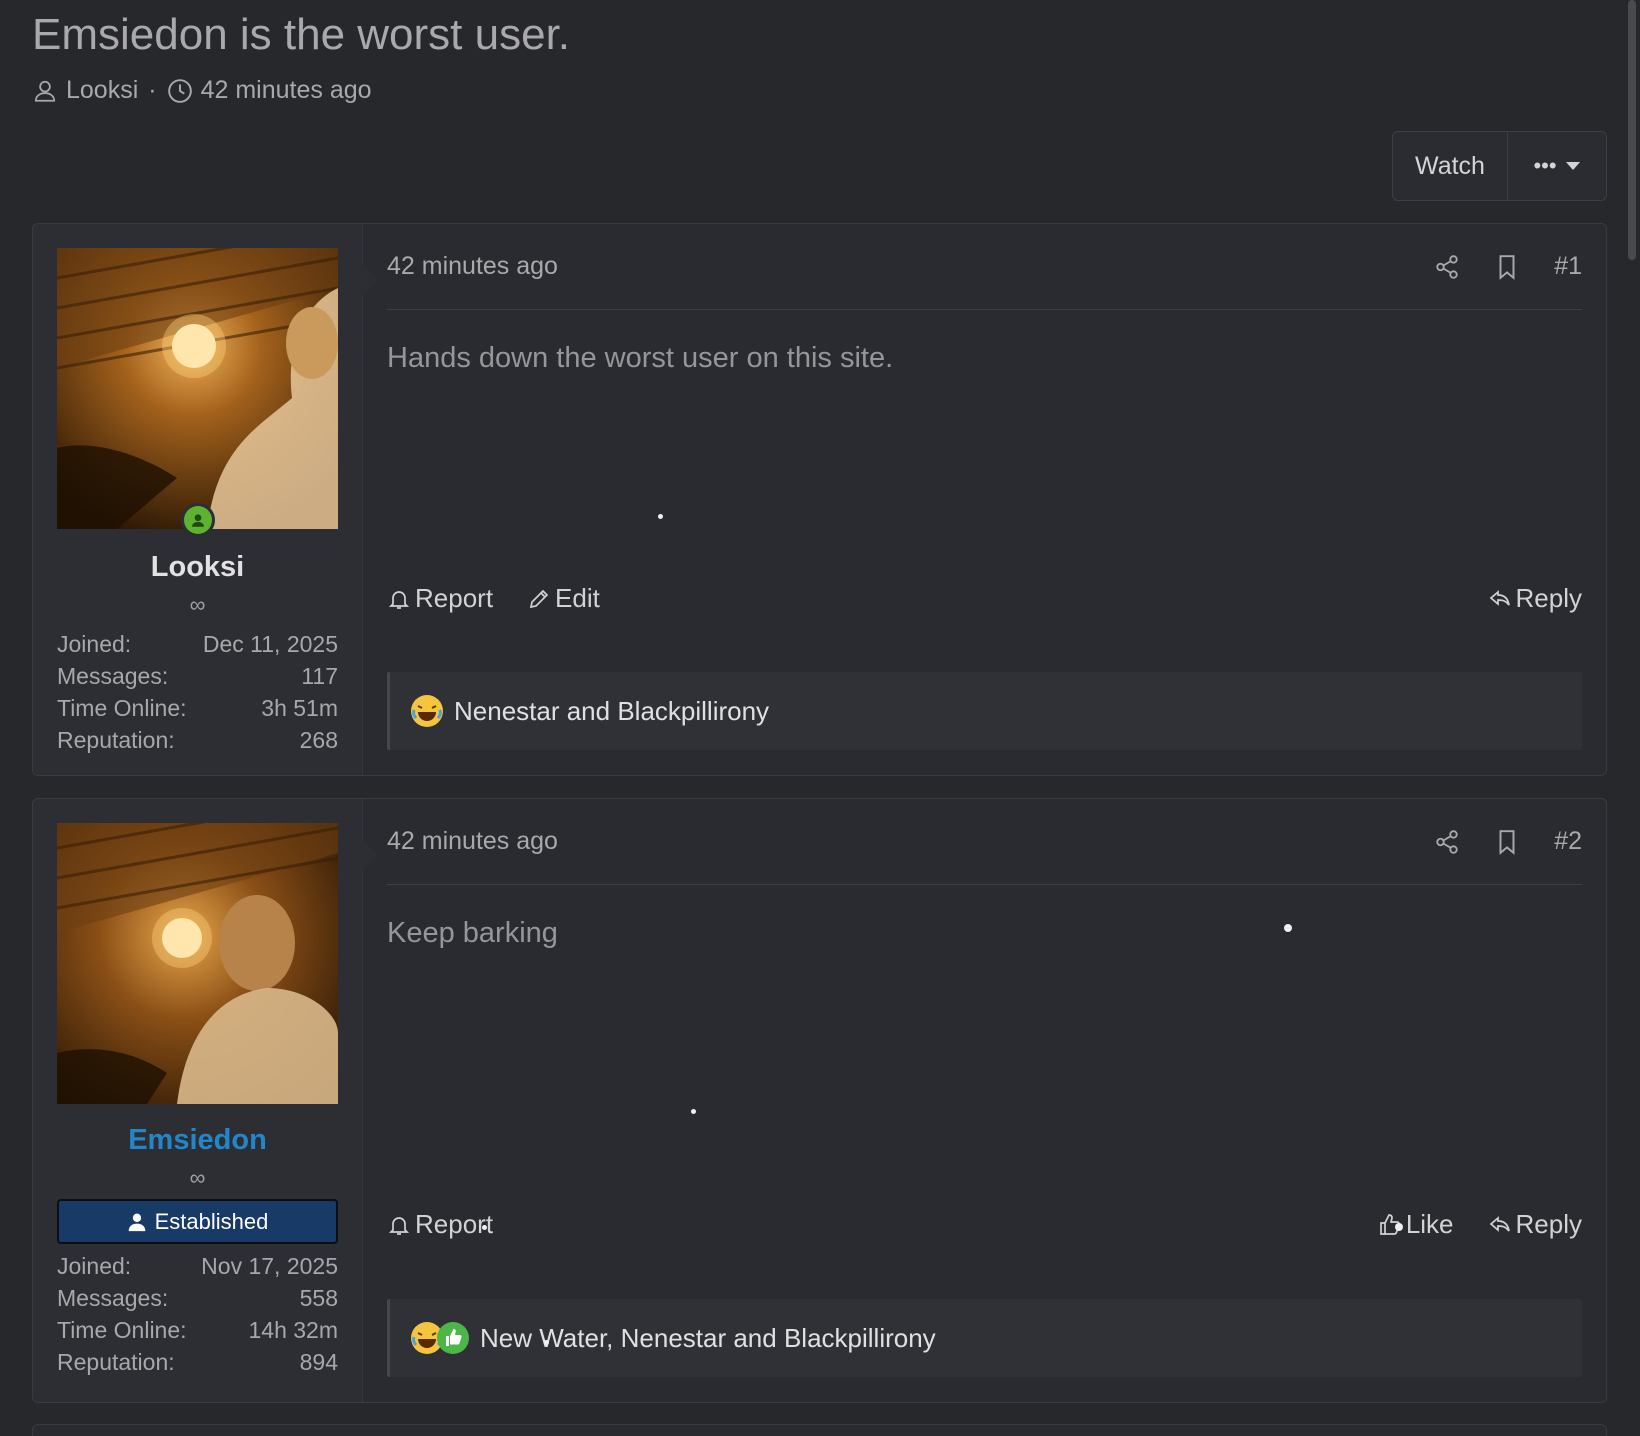 The width and height of the screenshot is (1640, 1436). Describe the element at coordinates (318, 1297) in the screenshot. I see `stat-value: 558` at that location.